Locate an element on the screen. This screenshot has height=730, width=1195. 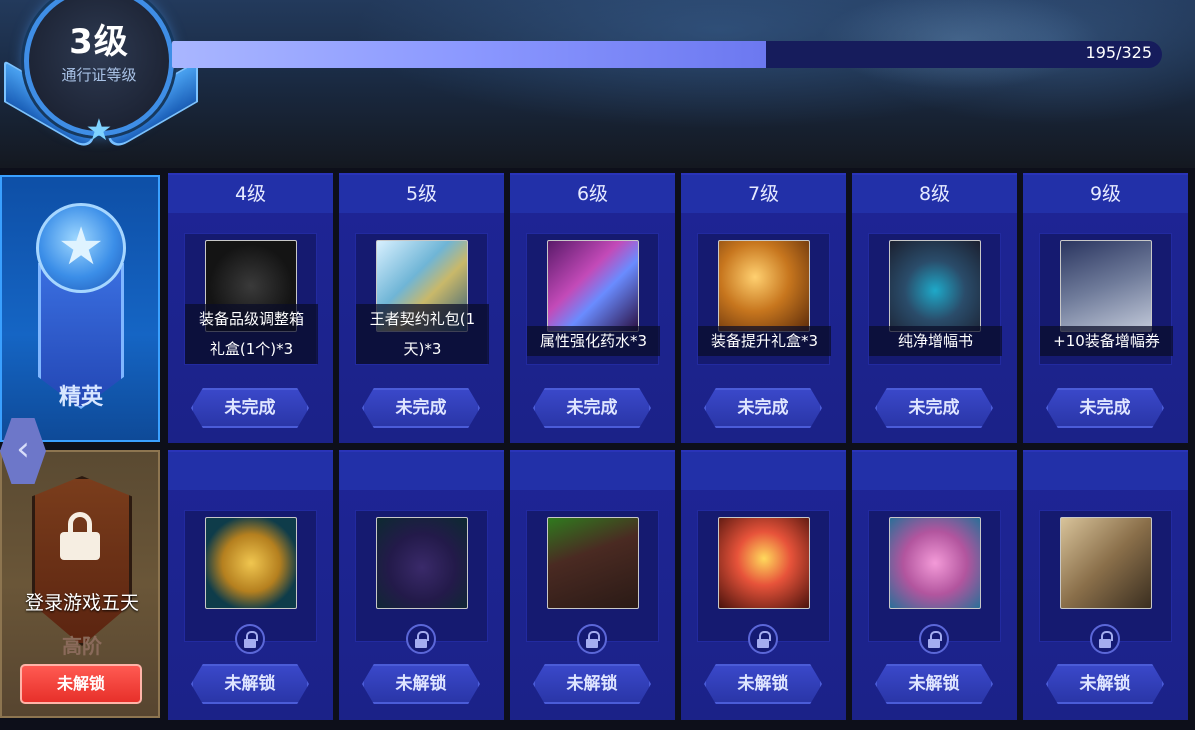
reward-level-label: 8级 is located at coordinates (934, 194).